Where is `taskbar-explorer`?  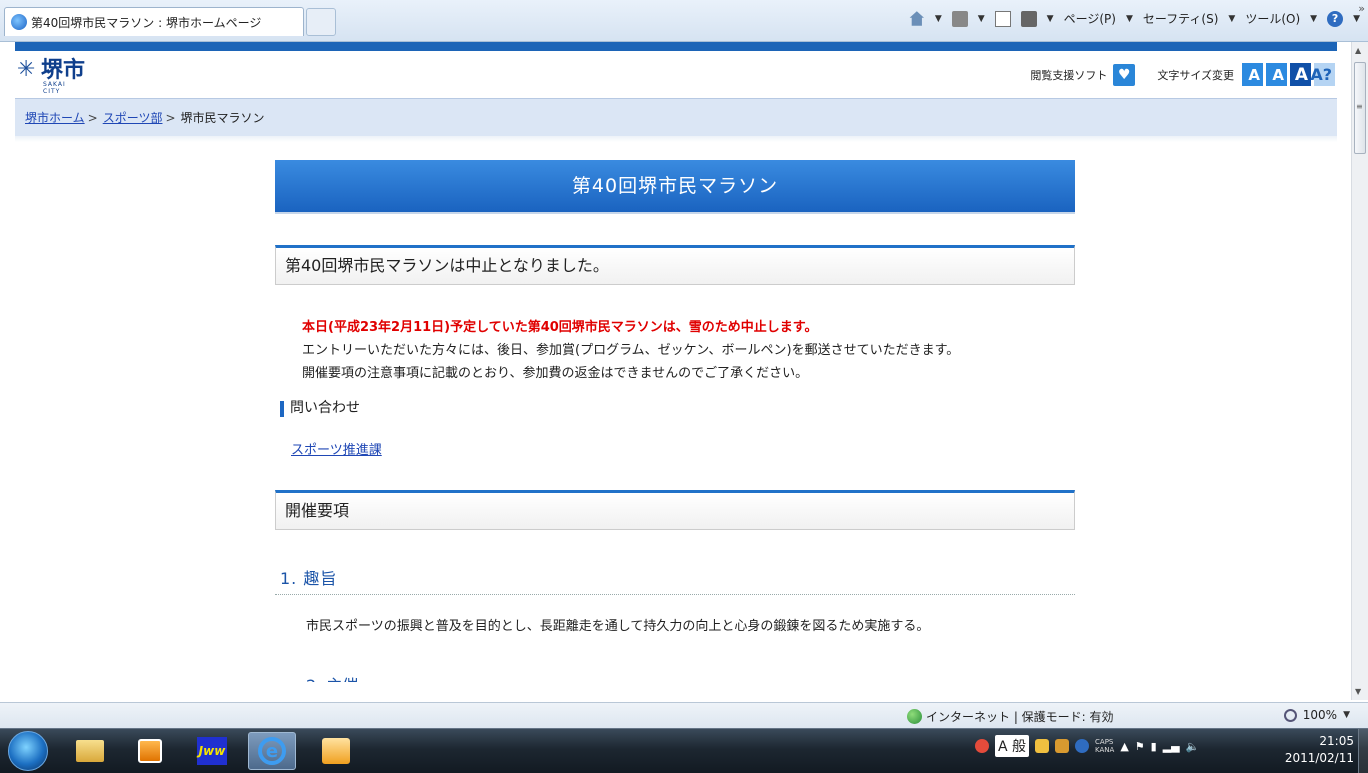
taskbar-explorer is located at coordinates (90, 751).